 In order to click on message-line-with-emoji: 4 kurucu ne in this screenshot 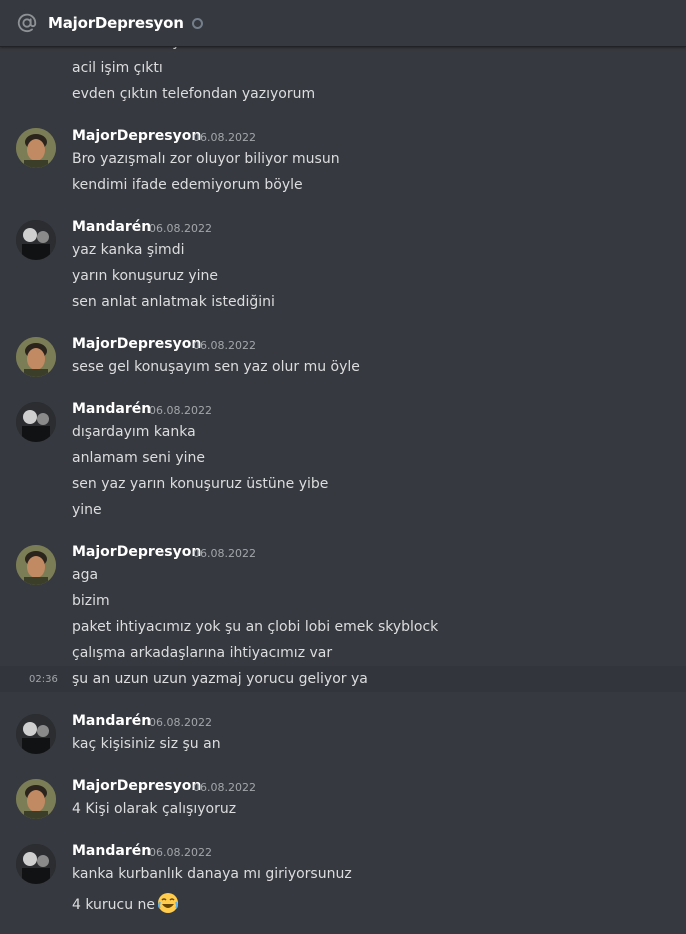, I will do `click(125, 905)`.